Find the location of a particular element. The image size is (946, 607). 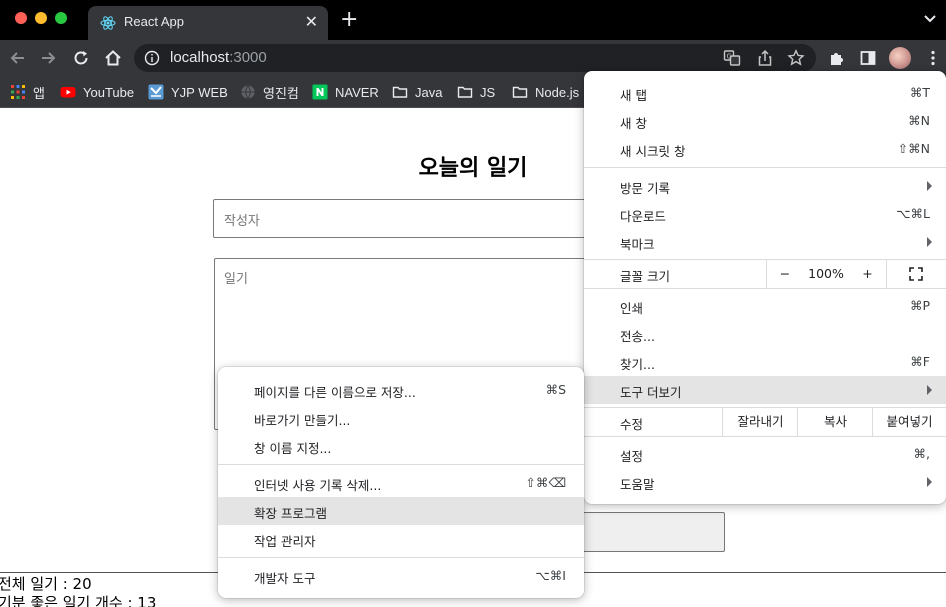

paste-button: 붙여넣기 is located at coordinates (909, 422).